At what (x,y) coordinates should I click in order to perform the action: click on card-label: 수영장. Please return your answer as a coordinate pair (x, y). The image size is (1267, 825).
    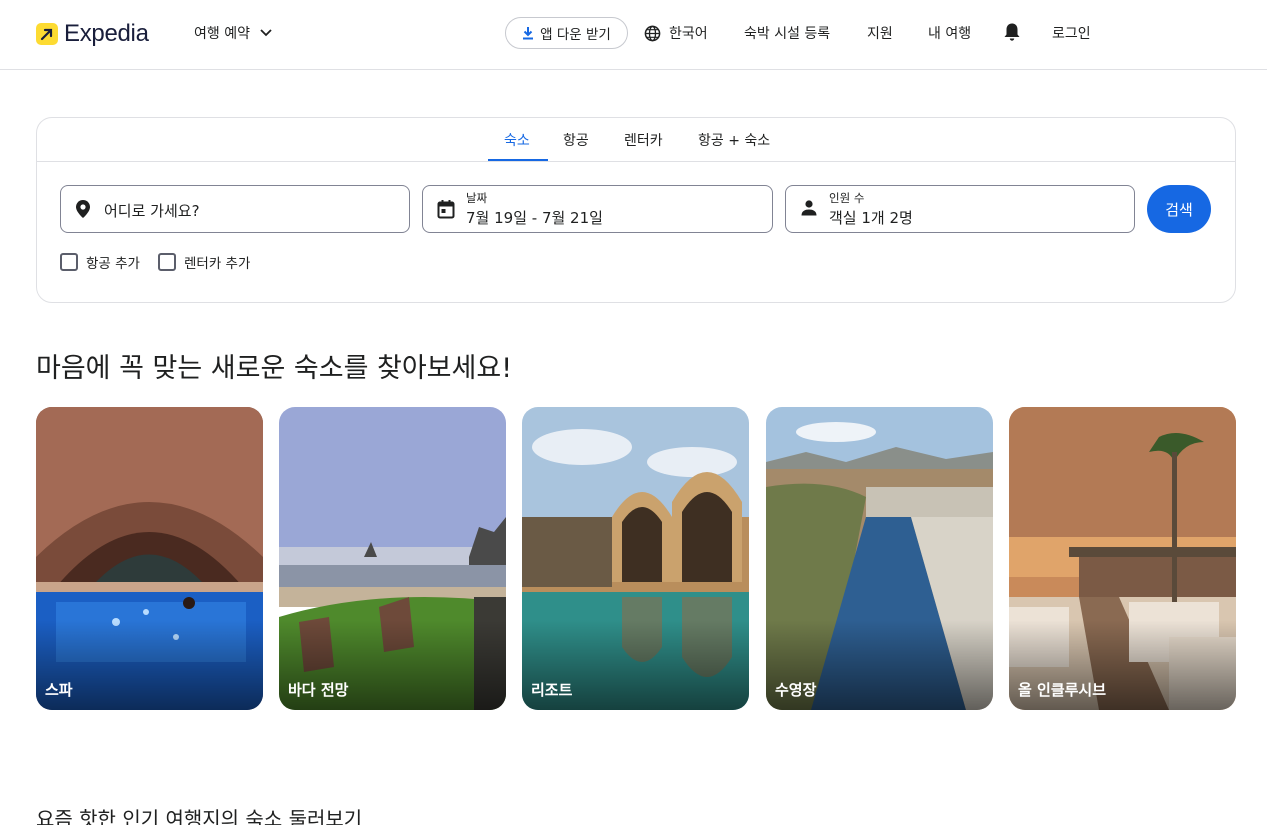
    Looking at the image, I should click on (796, 690).